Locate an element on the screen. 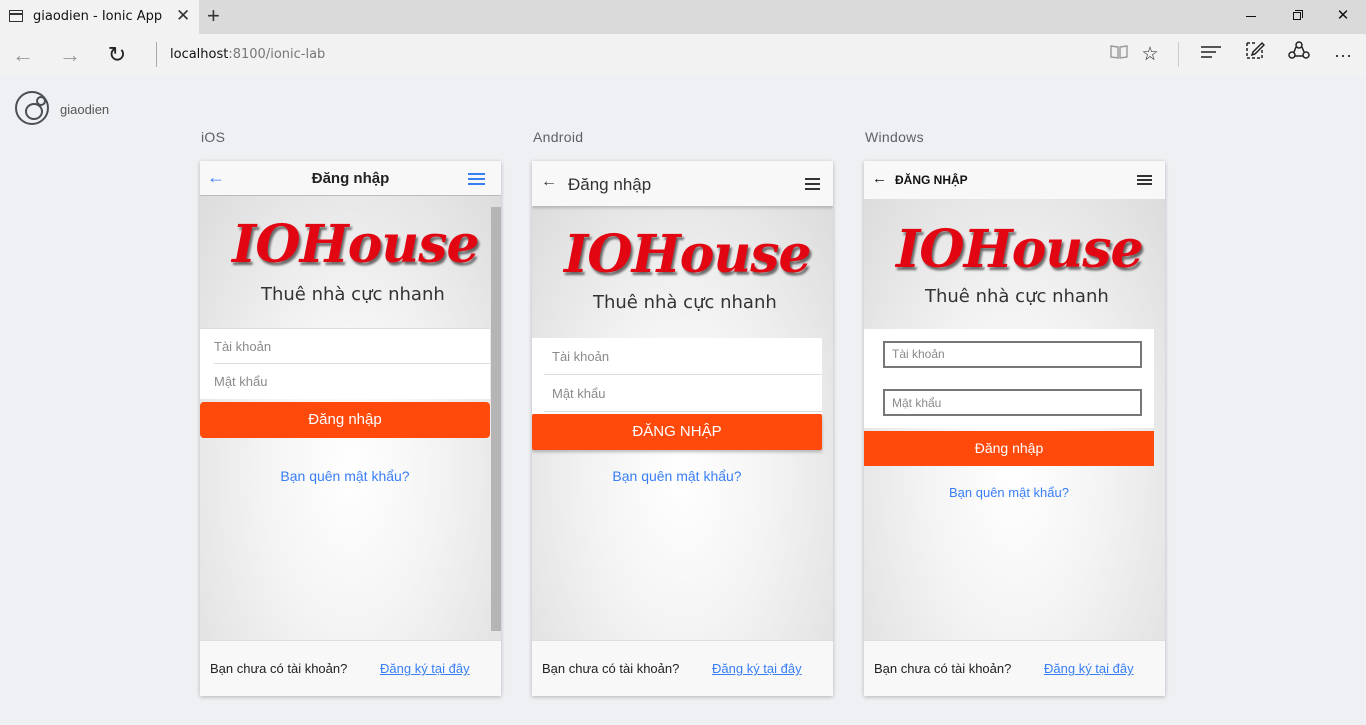 The image size is (1366, 725). favorite-star-icon: ☆ is located at coordinates (1150, 55).